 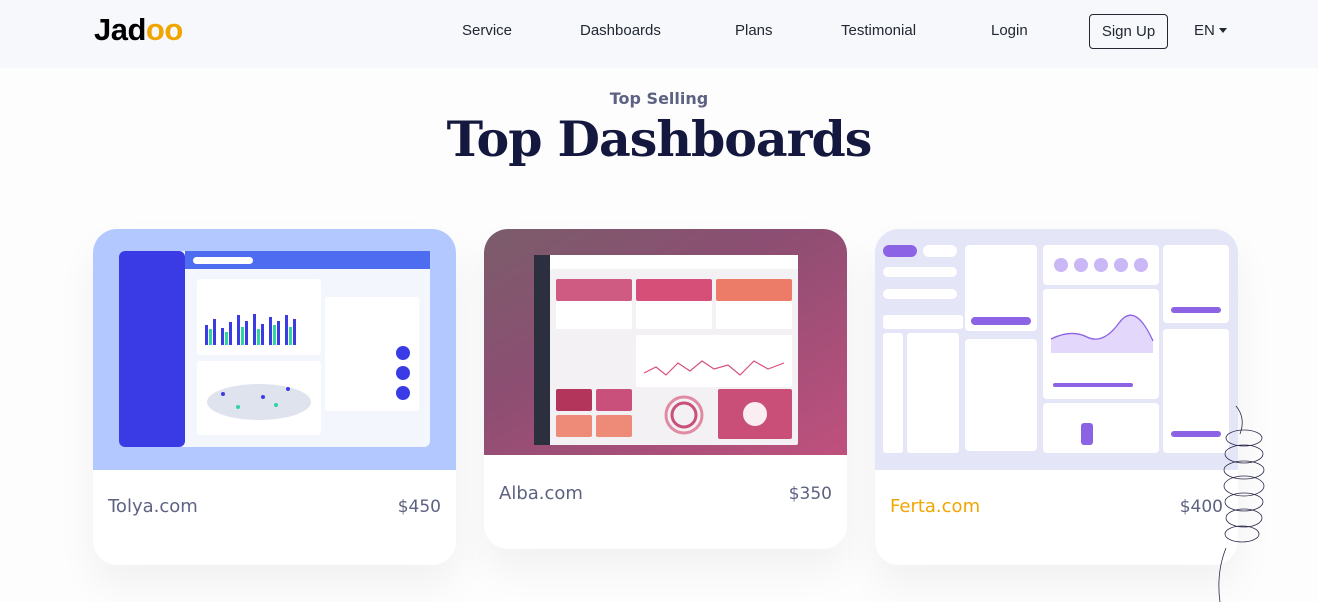 What do you see at coordinates (1128, 31) in the screenshot?
I see `sign-up-button: Sign Up` at bounding box center [1128, 31].